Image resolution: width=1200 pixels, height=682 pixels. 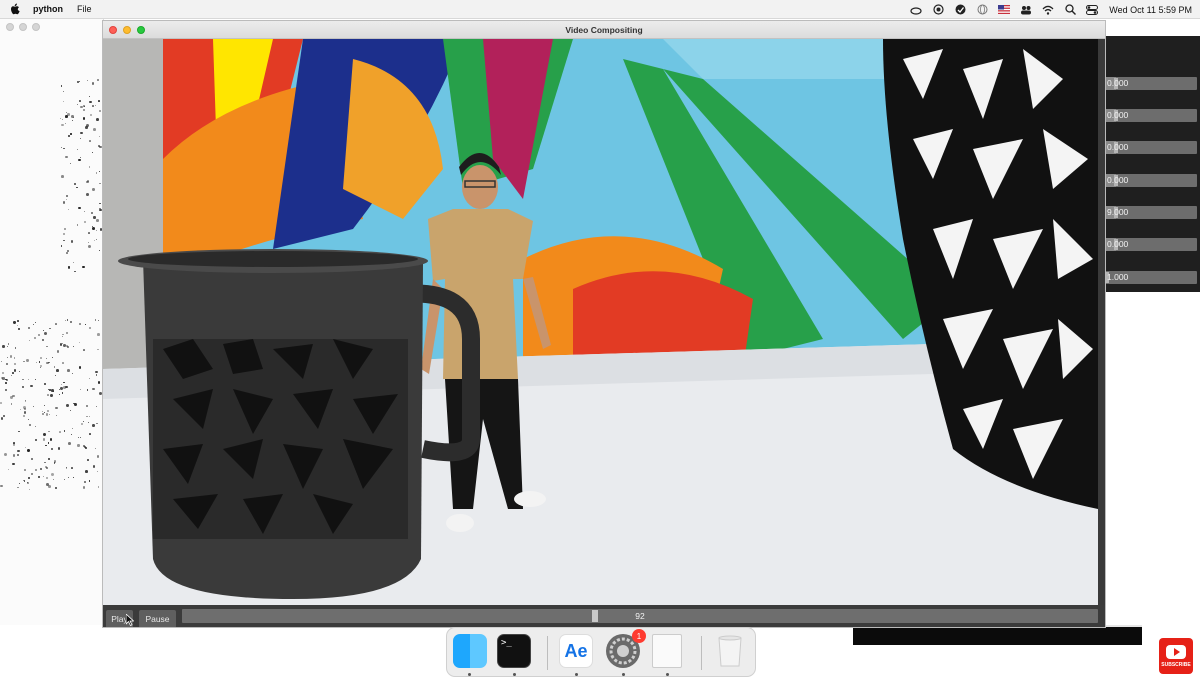 What do you see at coordinates (514, 674) in the screenshot?
I see `running-indicator` at bounding box center [514, 674].